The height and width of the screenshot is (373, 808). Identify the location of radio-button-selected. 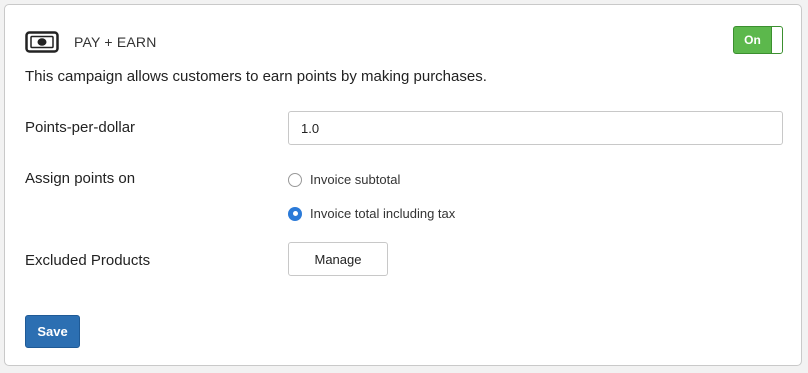
(295, 213).